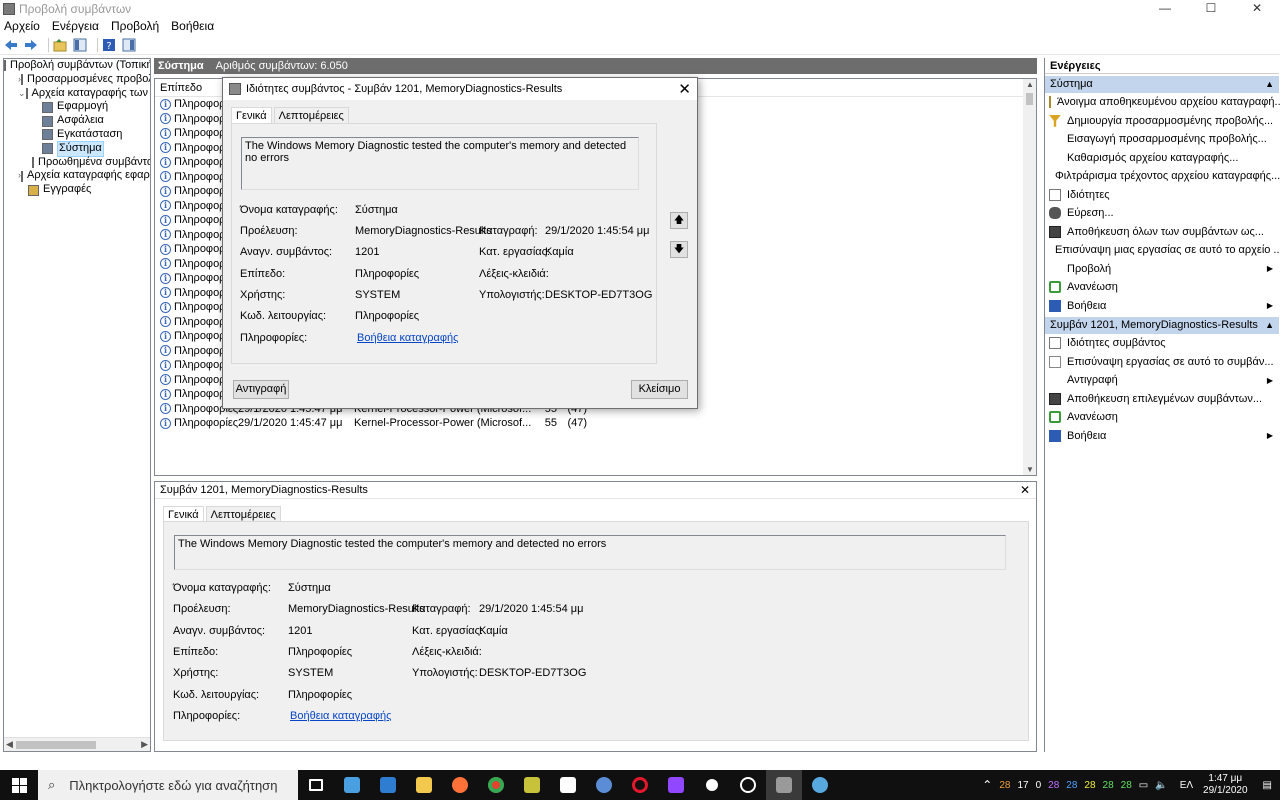  What do you see at coordinates (19, 785) in the screenshot?
I see `start-button` at bounding box center [19, 785].